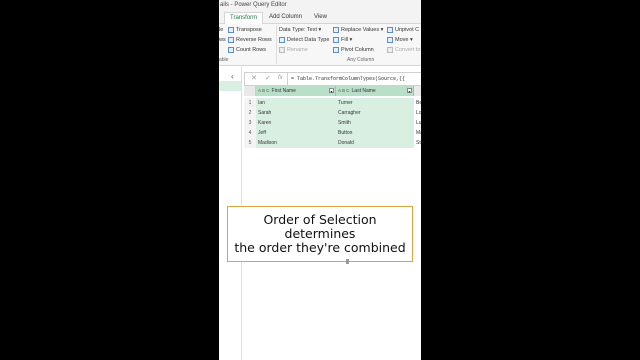 This screenshot has height=360, width=640. What do you see at coordinates (250, 123) in the screenshot?
I see `row-number: 3` at bounding box center [250, 123].